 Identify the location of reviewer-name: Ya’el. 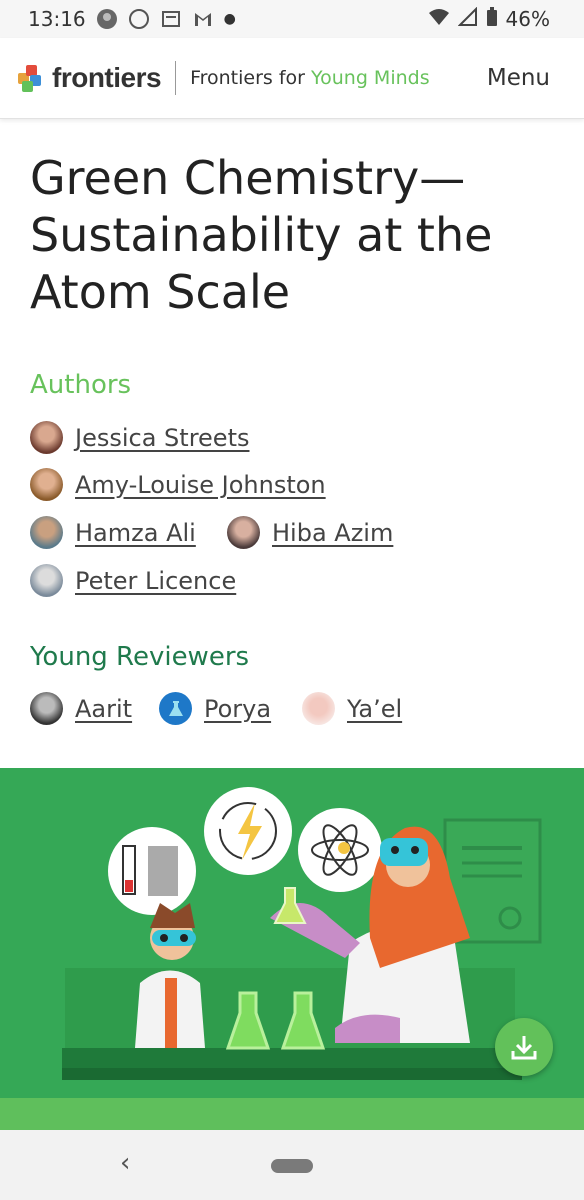
(375, 708).